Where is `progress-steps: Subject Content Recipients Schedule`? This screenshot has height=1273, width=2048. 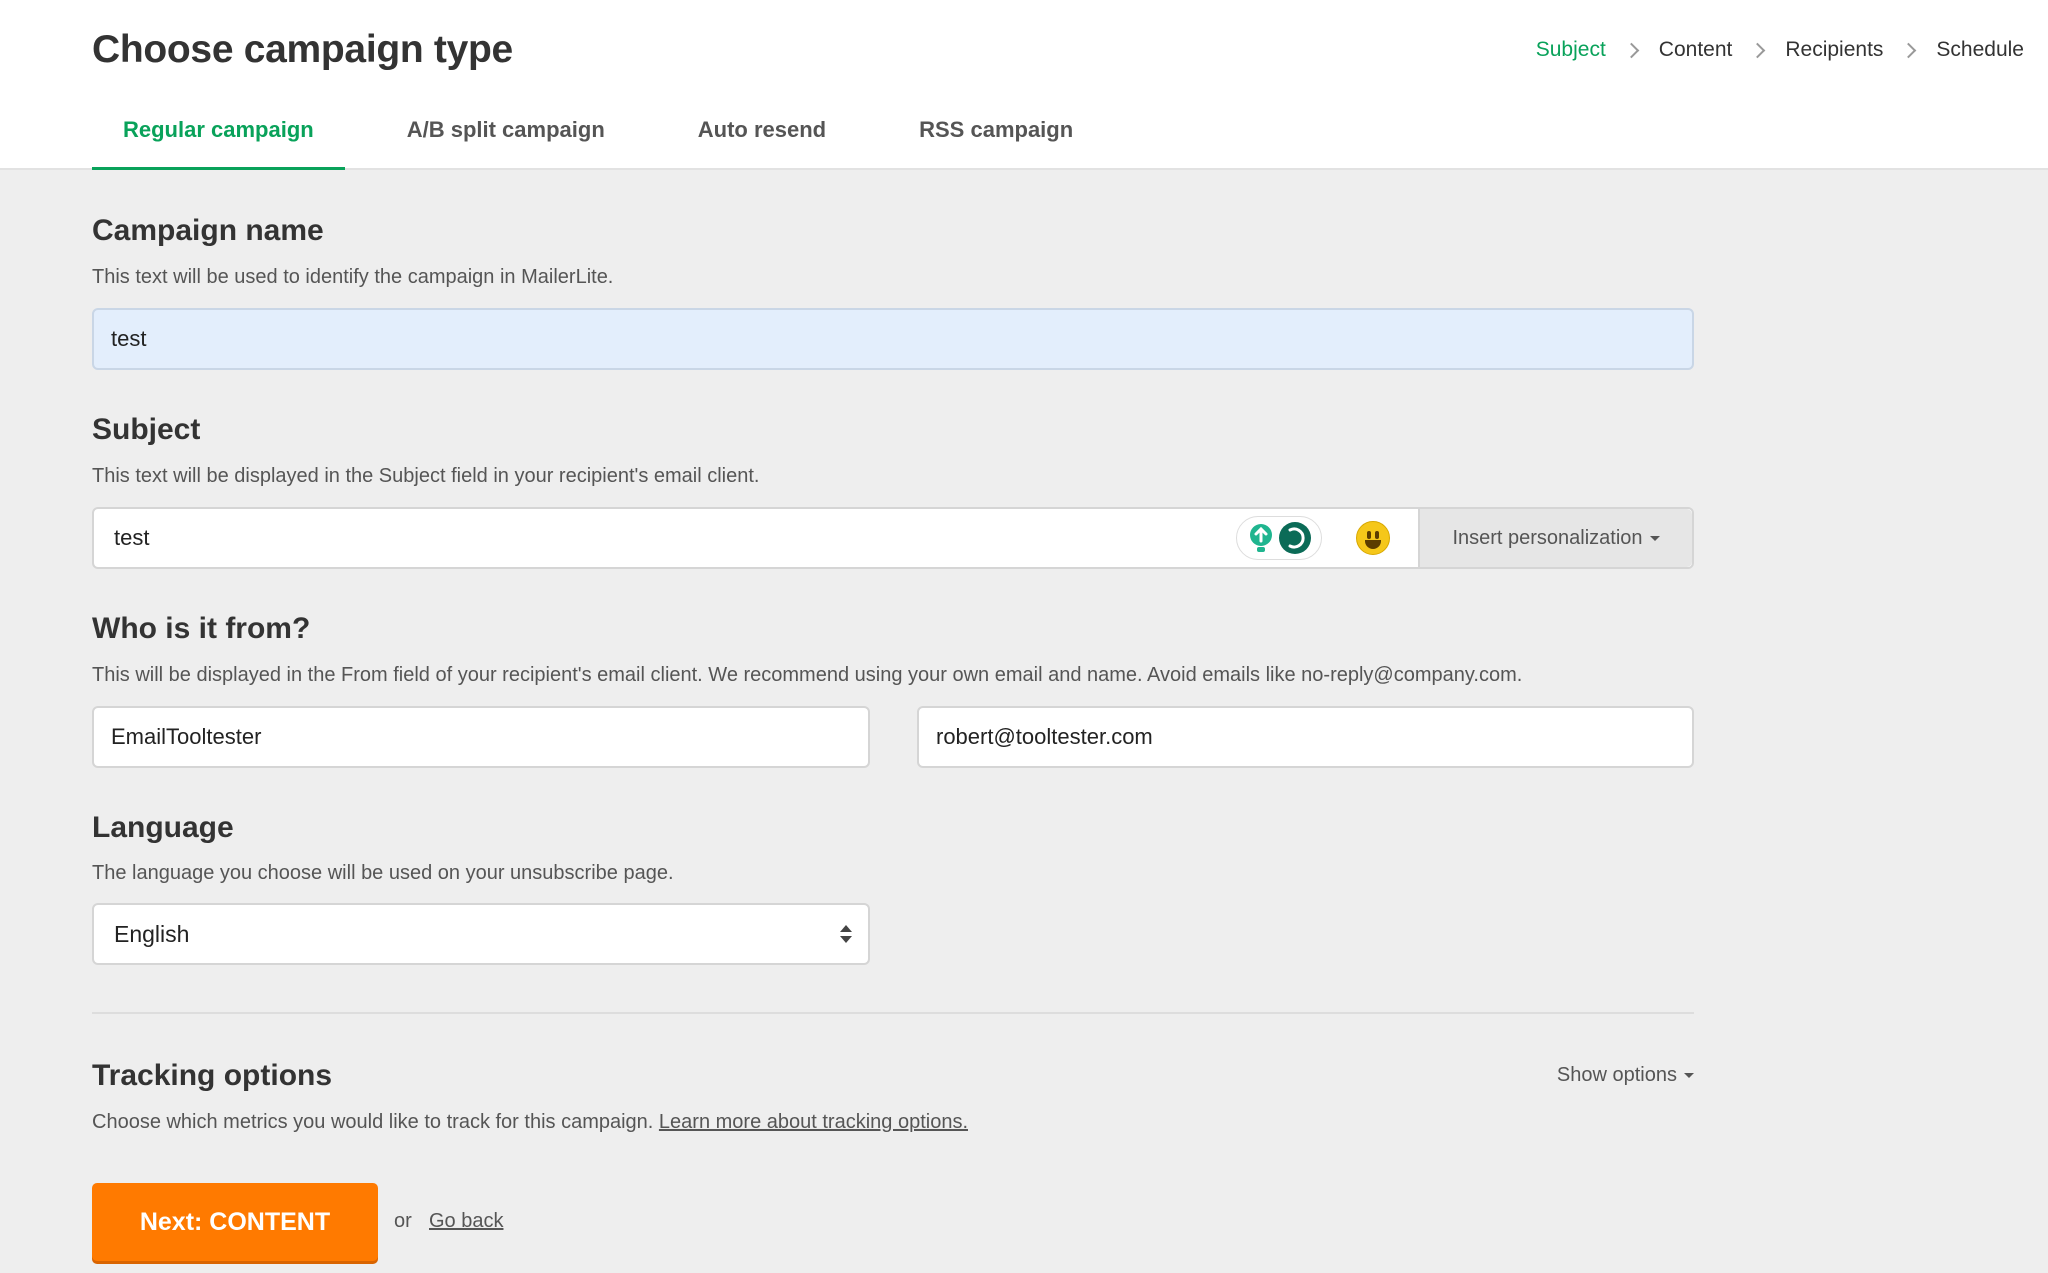 progress-steps: Subject Content Recipients Schedule is located at coordinates (1780, 50).